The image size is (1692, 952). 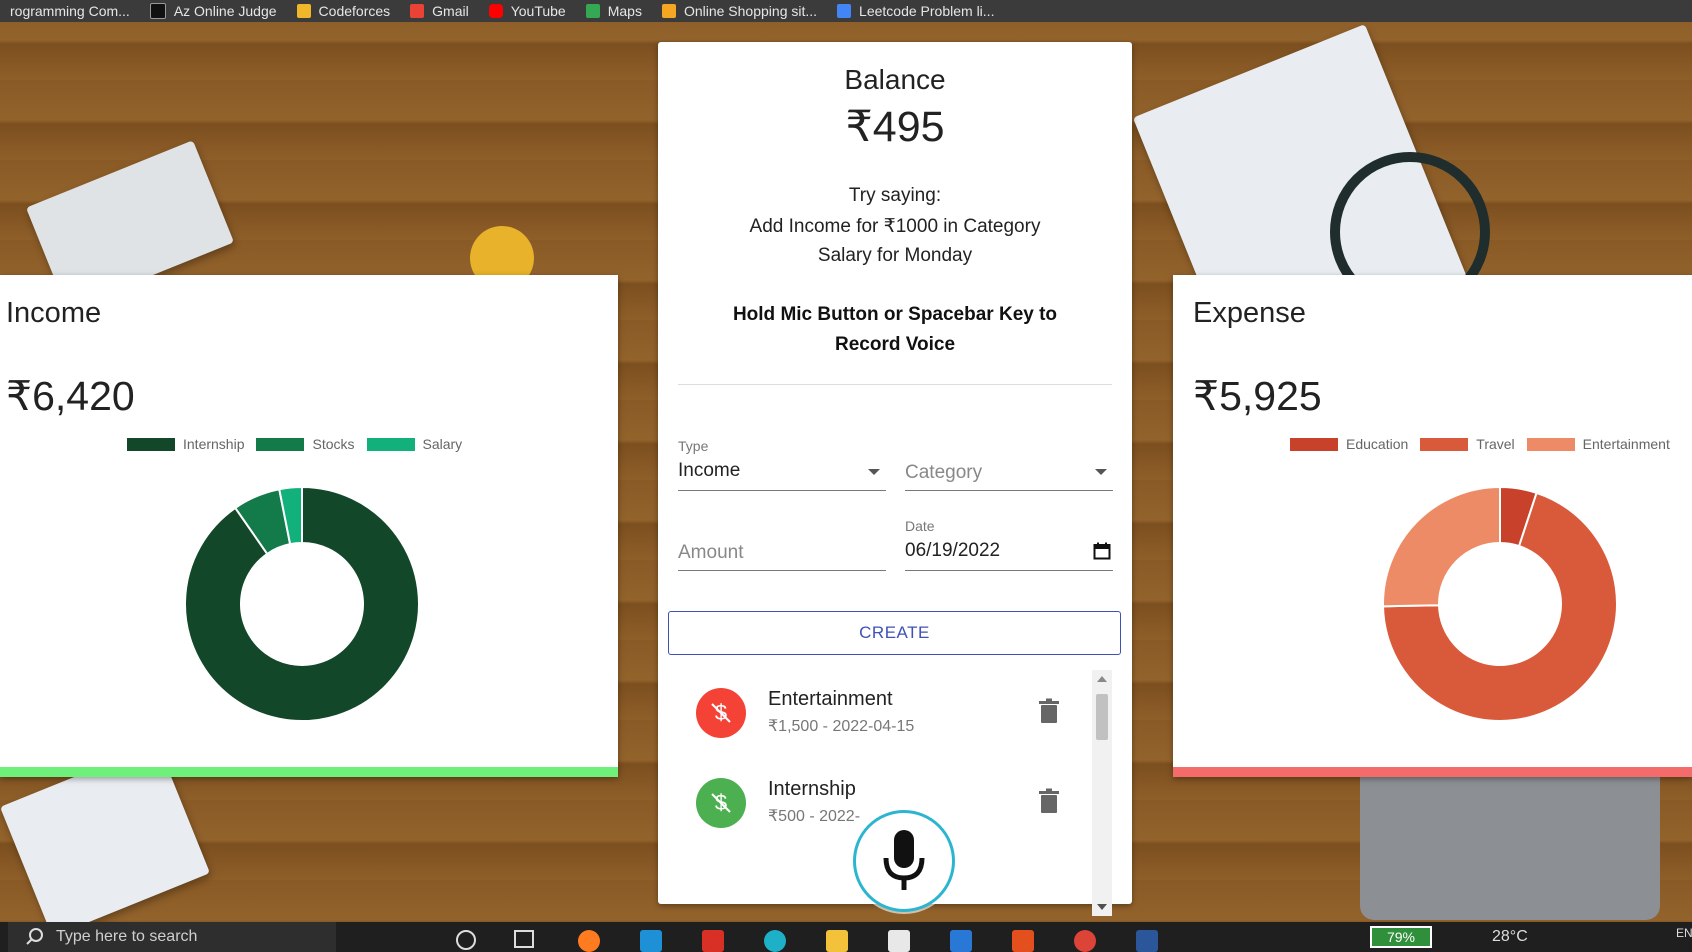 I want to click on store-icon, so click(x=899, y=941).